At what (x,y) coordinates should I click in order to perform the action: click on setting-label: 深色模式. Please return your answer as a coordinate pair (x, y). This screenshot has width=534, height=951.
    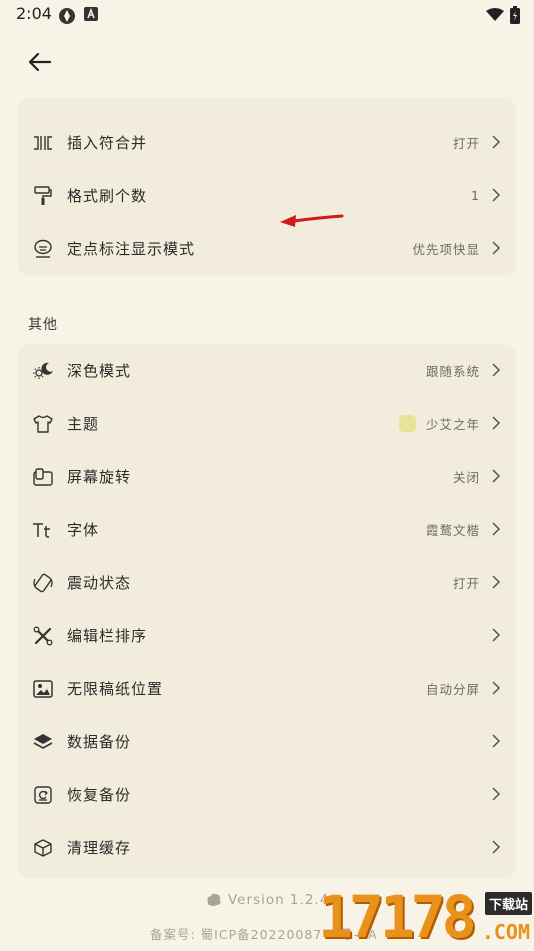
    Looking at the image, I should click on (99, 371).